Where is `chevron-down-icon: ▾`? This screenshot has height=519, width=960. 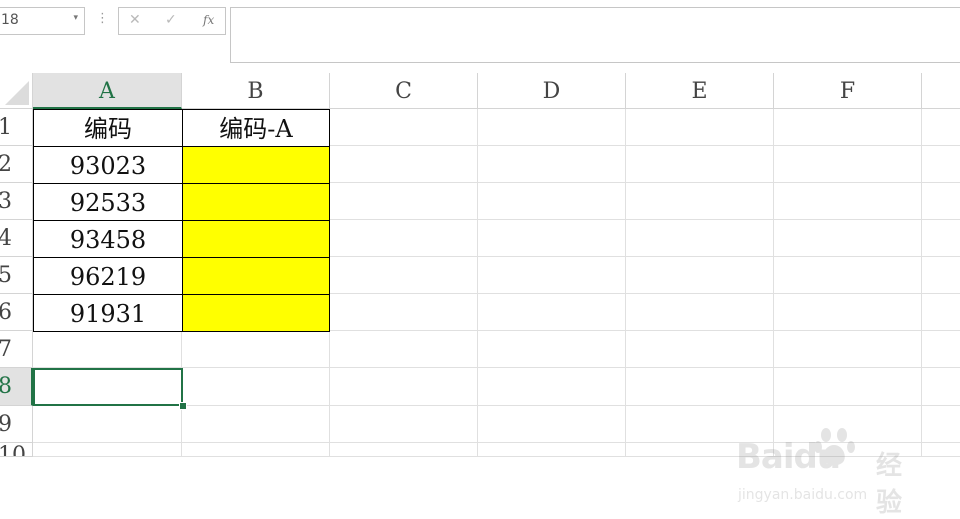
chevron-down-icon: ▾ is located at coordinates (75, 18).